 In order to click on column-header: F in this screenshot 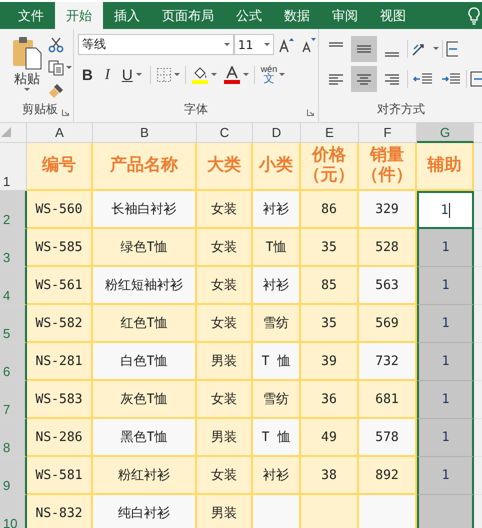, I will do `click(388, 133)`.